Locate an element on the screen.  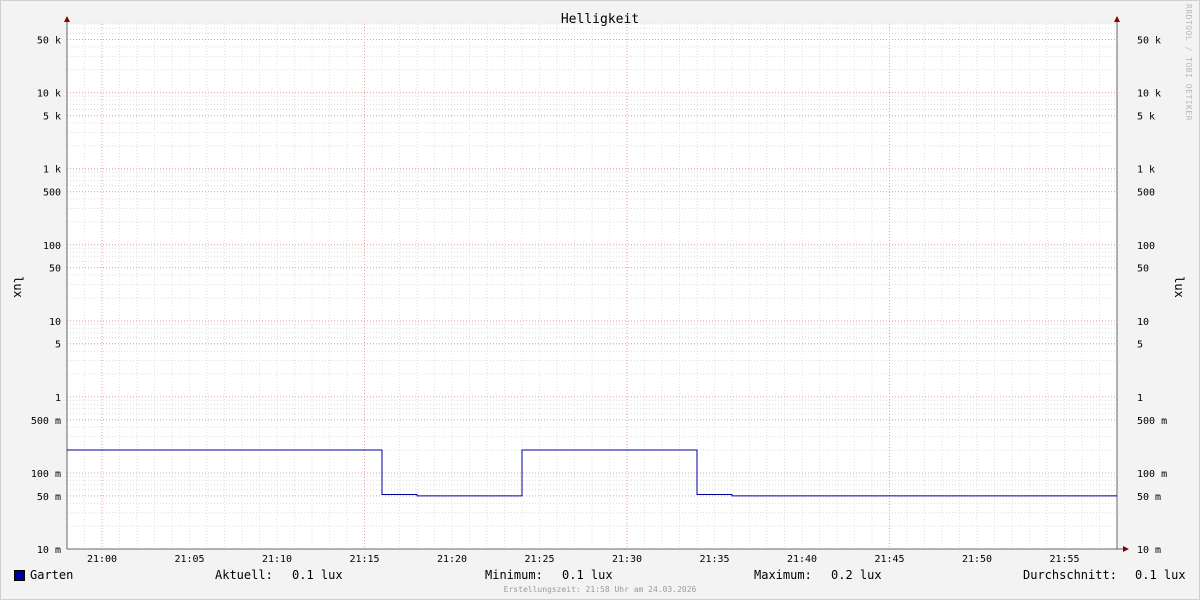
y-tick-label-right: 100 m is located at coordinates (1152, 474).